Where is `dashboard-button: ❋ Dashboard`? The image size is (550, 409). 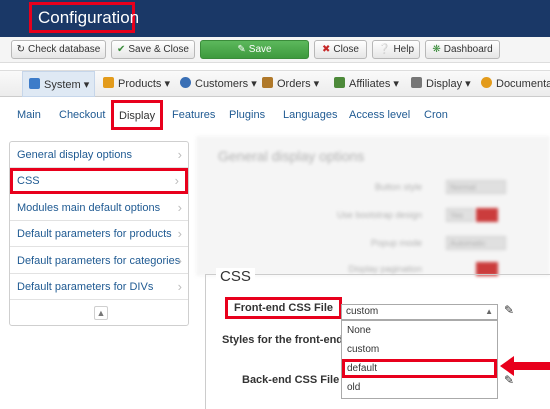 dashboard-button: ❋ Dashboard is located at coordinates (462, 49).